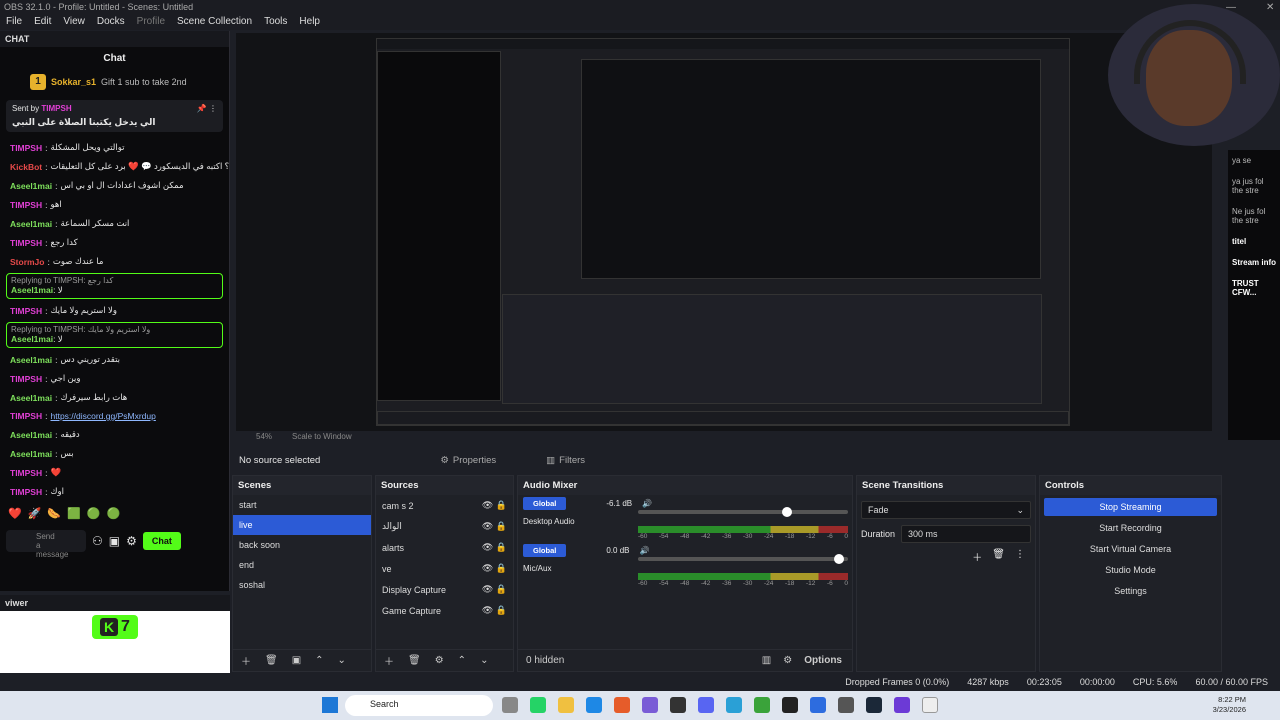  I want to click on source-item: Display Capture 👁 🔒, so click(444, 589).